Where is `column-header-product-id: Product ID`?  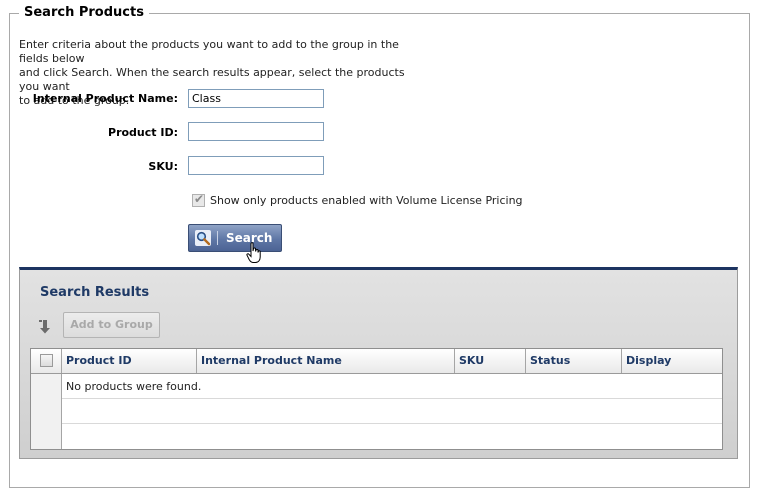 column-header-product-id: Product ID is located at coordinates (129, 361).